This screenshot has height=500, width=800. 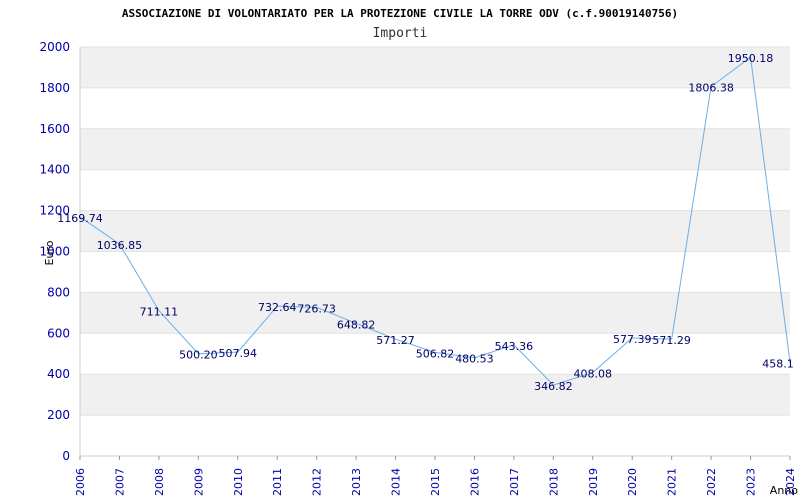 What do you see at coordinates (238, 353) in the screenshot?
I see `data-label: 507.94` at bounding box center [238, 353].